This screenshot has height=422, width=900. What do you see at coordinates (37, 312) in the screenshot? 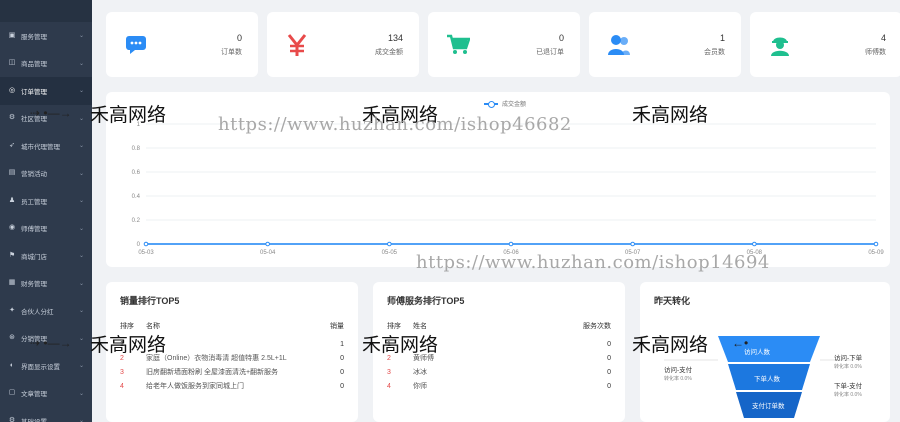
I see `sidebar-item-label: 合伙人分红` at bounding box center [37, 312].